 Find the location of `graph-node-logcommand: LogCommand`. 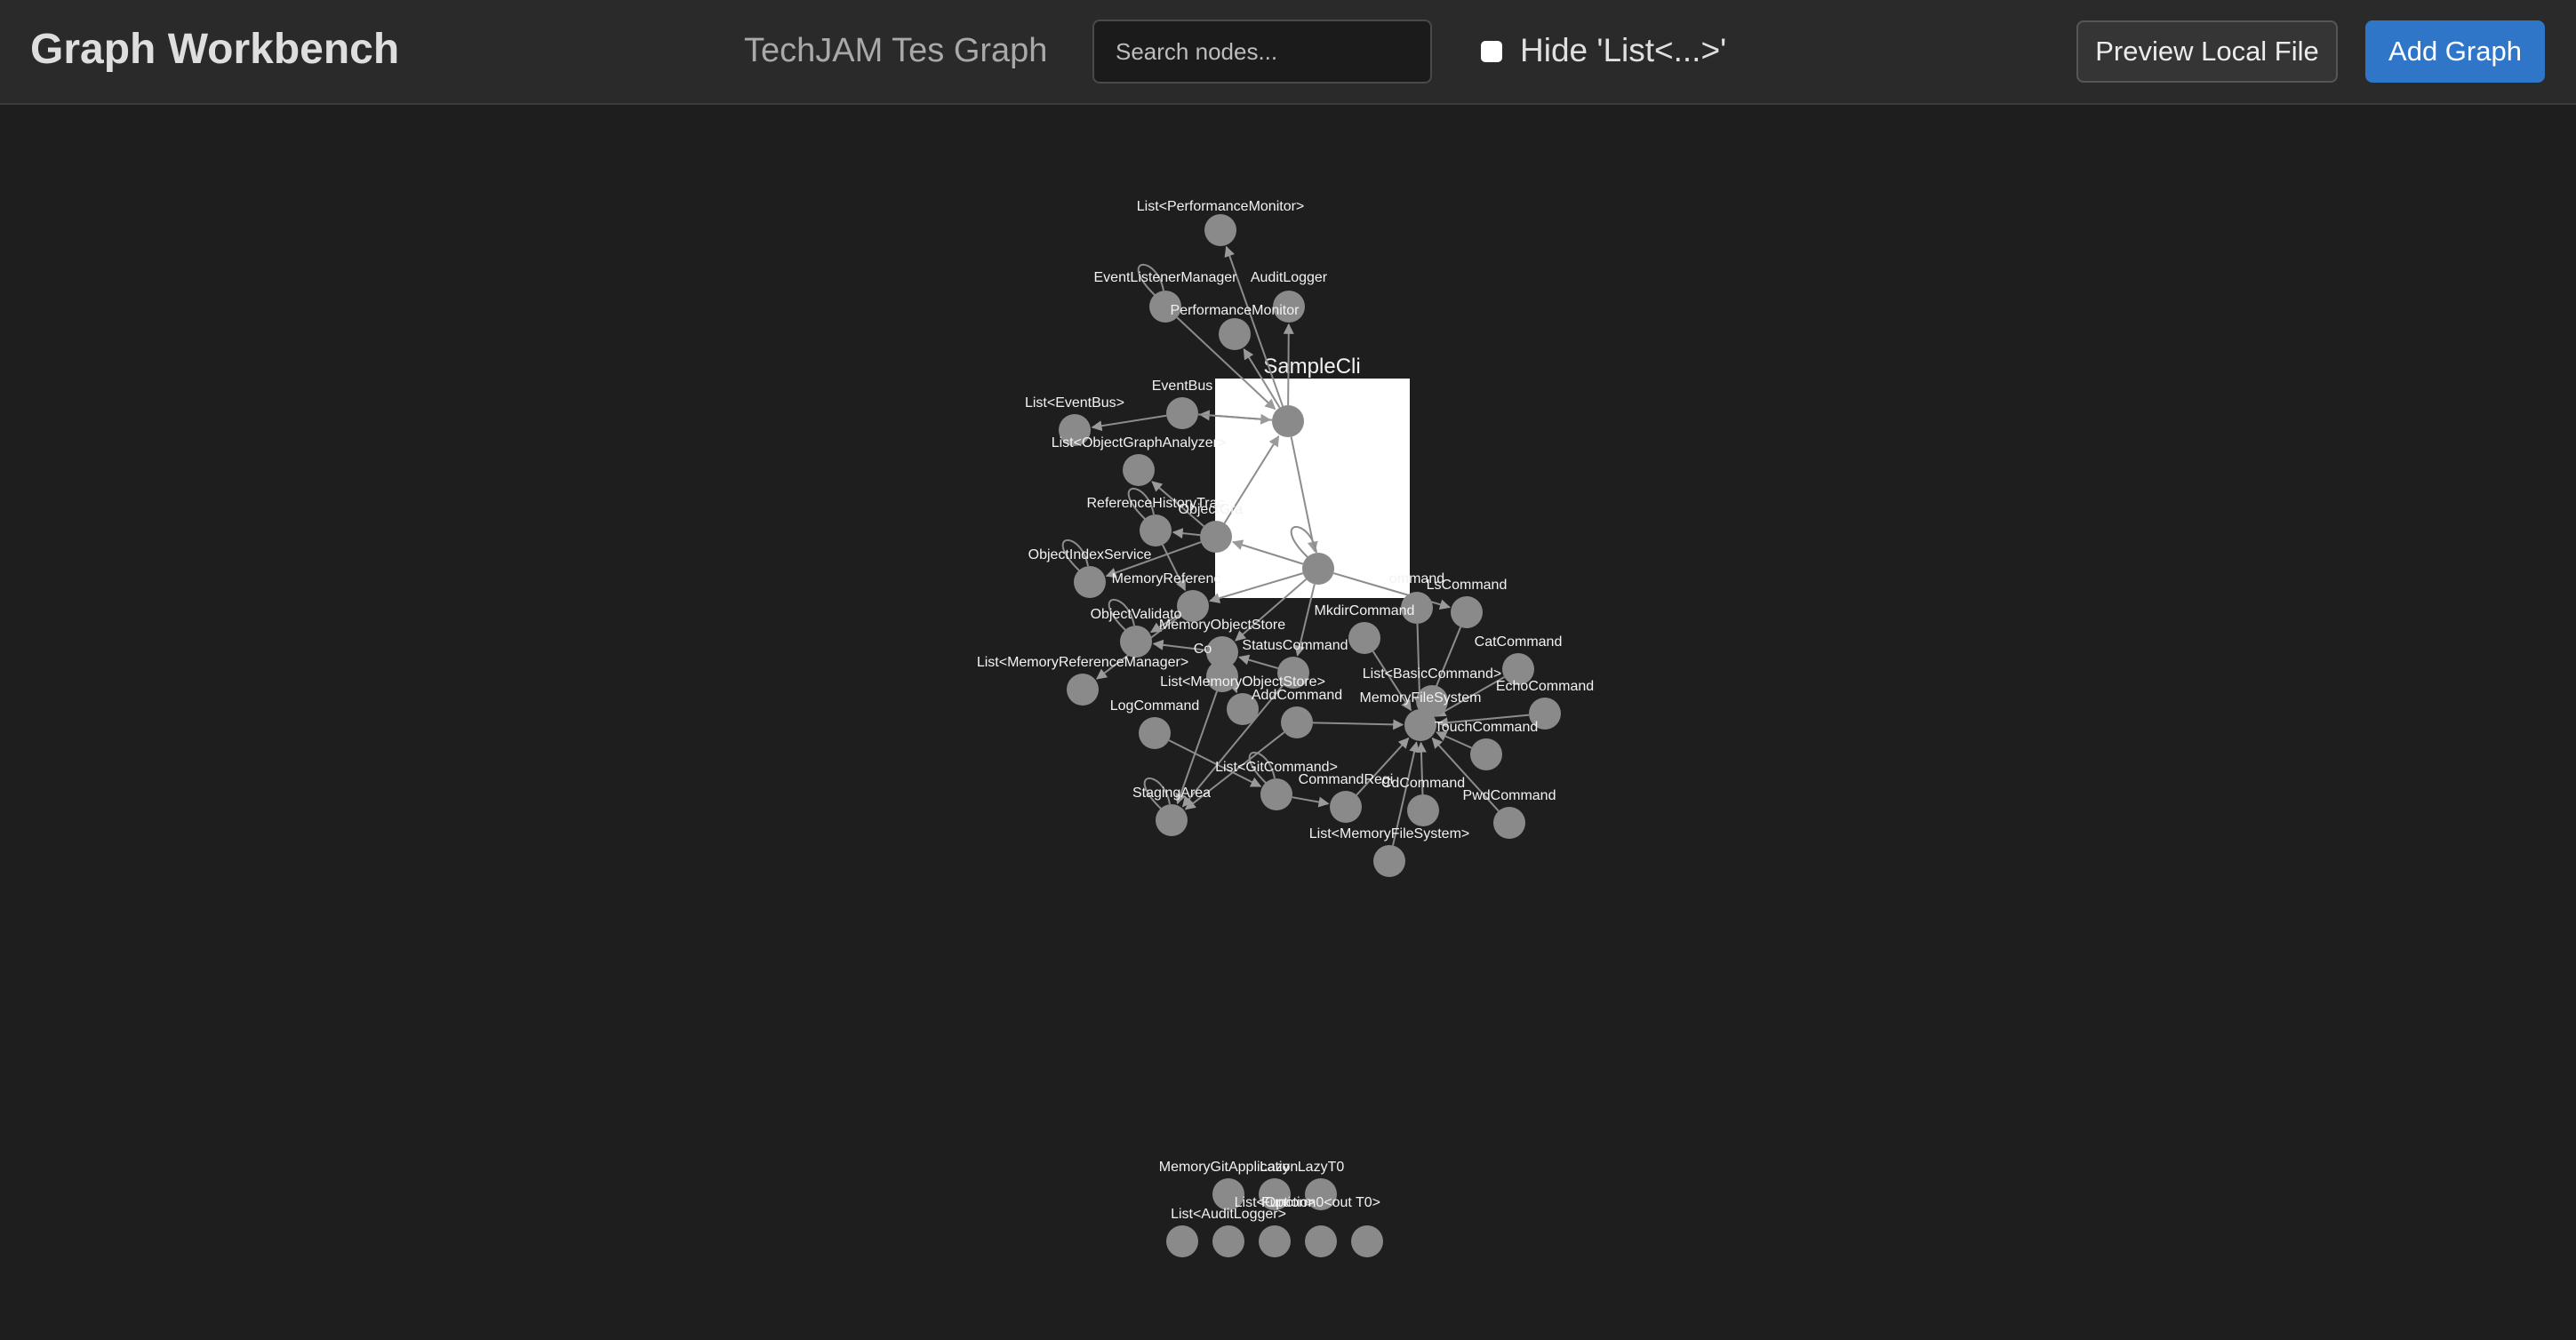

graph-node-logcommand: LogCommand is located at coordinates (1155, 723).